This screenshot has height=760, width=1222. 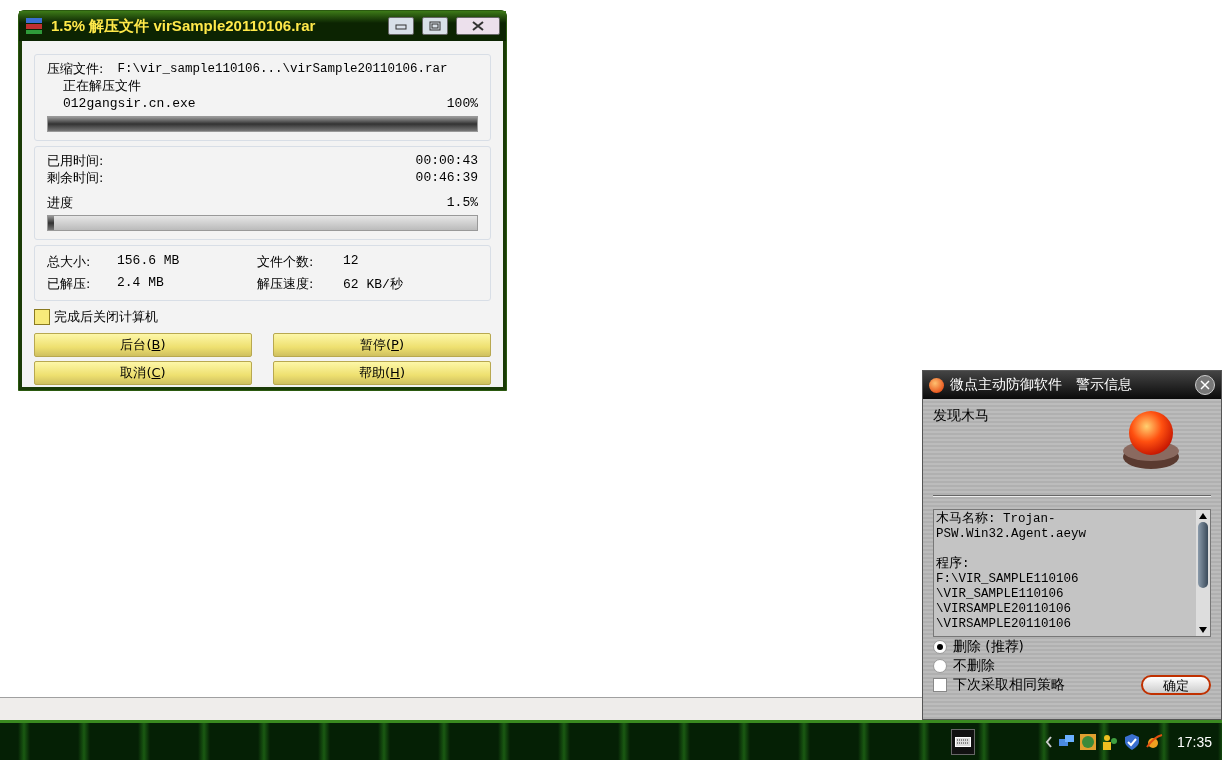 I want to click on stat-value: 12, so click(x=351, y=261).